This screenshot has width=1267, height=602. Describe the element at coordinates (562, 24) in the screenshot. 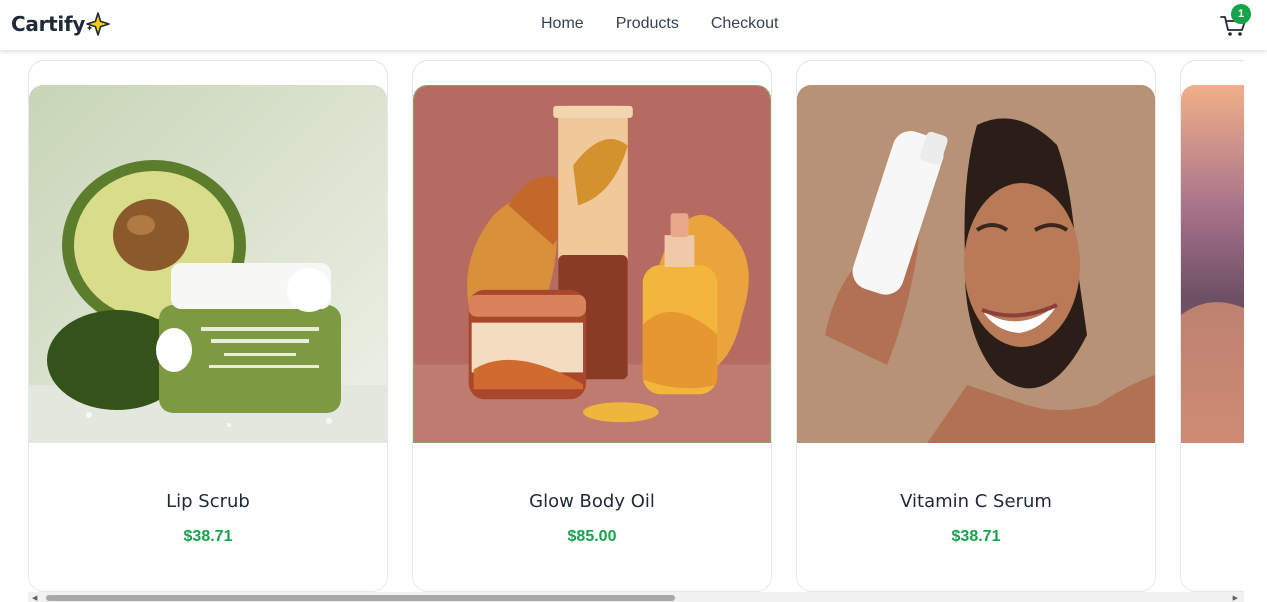

I see `nav-link-home: Home` at that location.